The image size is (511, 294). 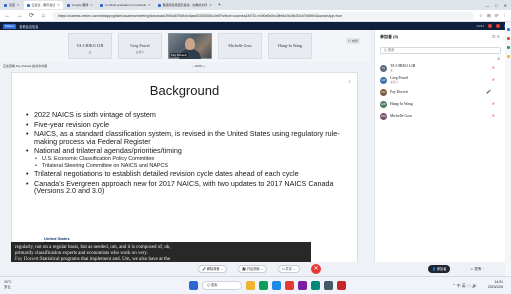 I want to click on video-person-face, so click(x=190, y=44).